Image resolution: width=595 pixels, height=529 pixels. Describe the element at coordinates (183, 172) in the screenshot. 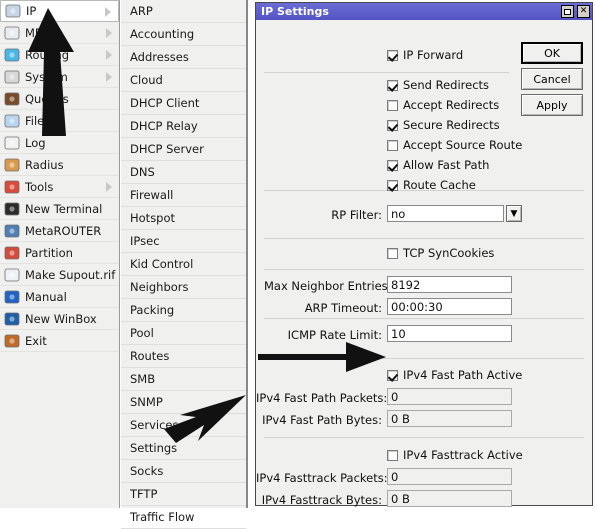

I see `submenu-item-dns: DNS` at that location.